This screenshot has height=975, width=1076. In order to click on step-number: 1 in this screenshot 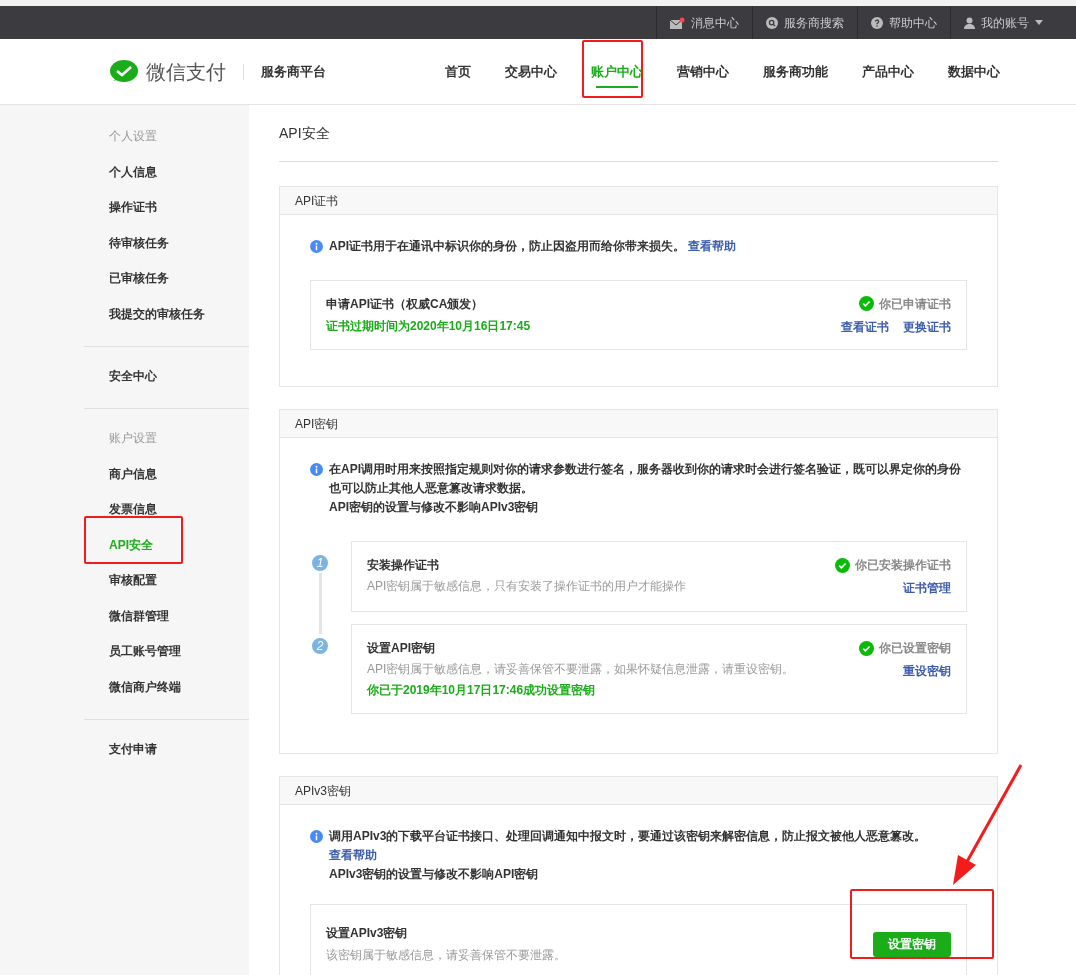, I will do `click(320, 563)`.